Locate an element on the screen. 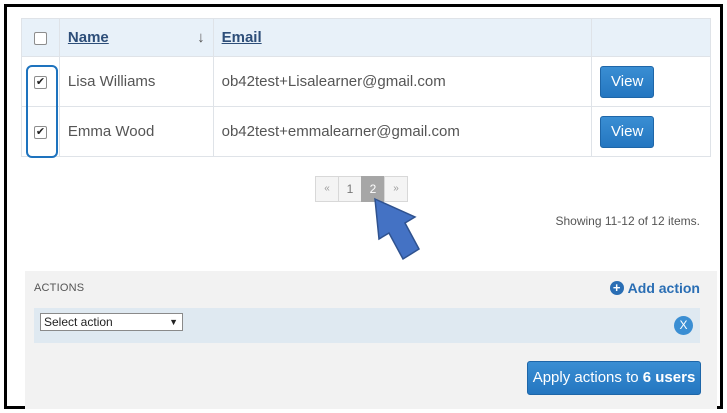 The image size is (727, 413). table-header-row: Name ↓ Email is located at coordinates (366, 37).